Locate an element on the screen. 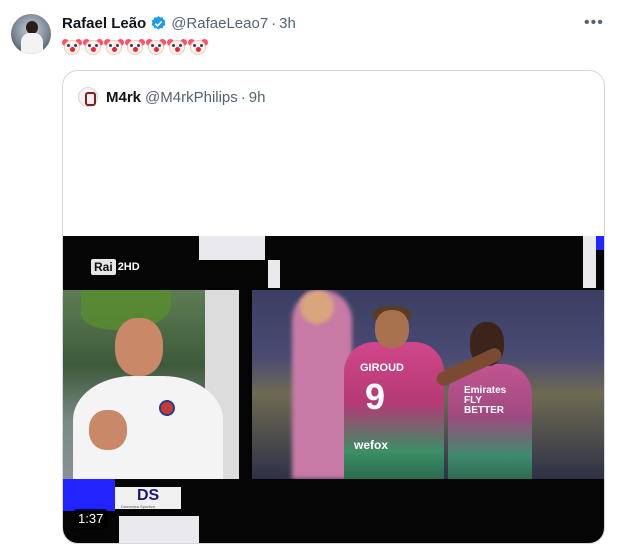 The width and height of the screenshot is (633, 544). quoted-tweet-header: M4rk @M4rkPhilips · 9h is located at coordinates (171, 97).